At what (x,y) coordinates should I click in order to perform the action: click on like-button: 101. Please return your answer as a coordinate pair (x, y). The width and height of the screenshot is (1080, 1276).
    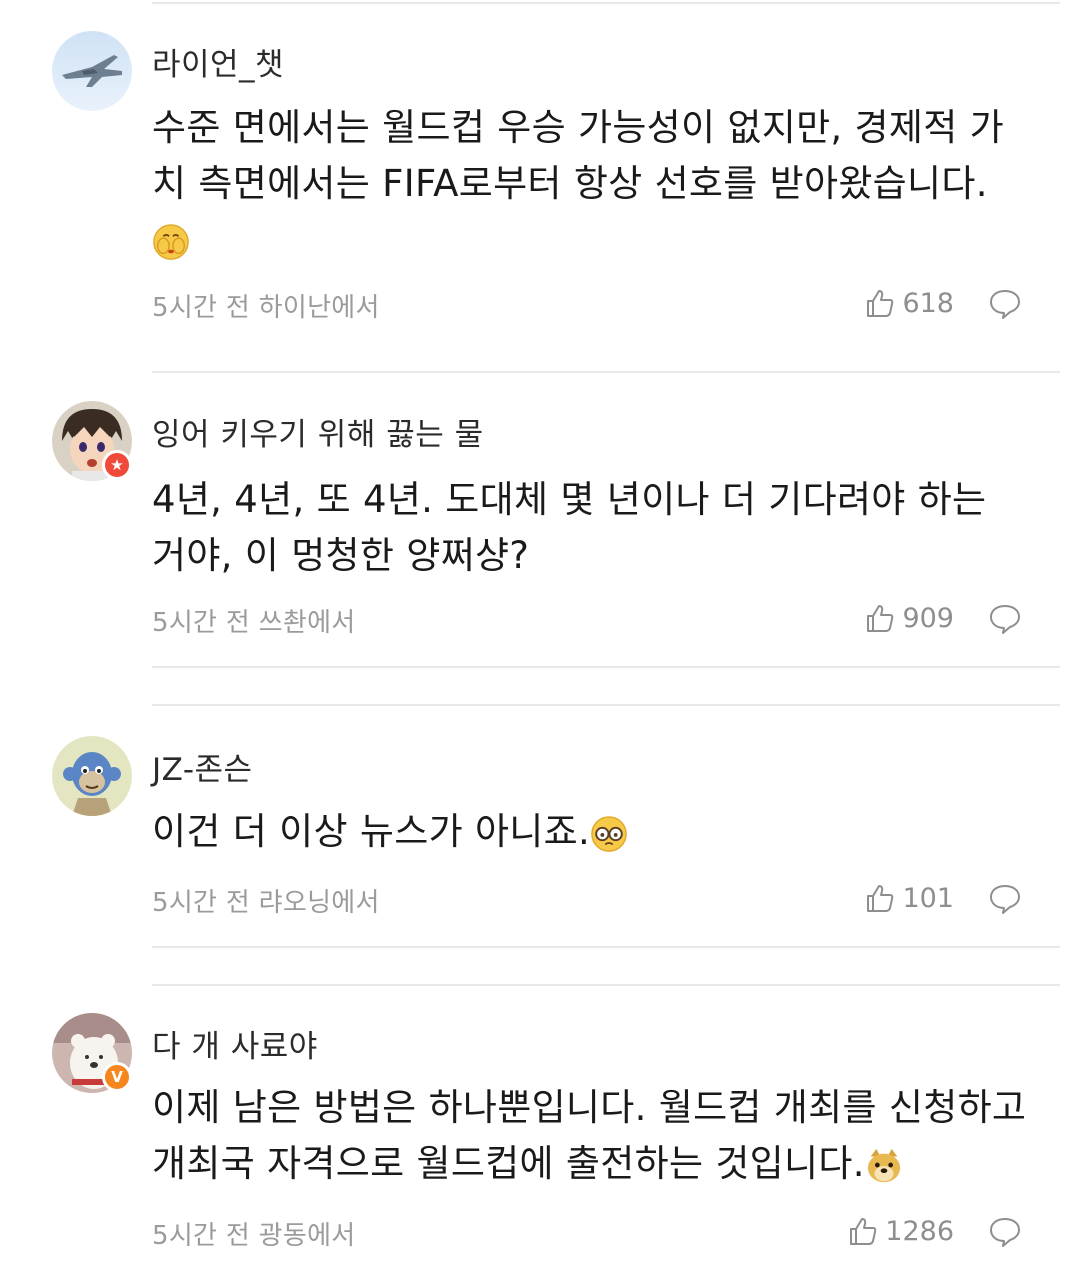
    Looking at the image, I should click on (909, 898).